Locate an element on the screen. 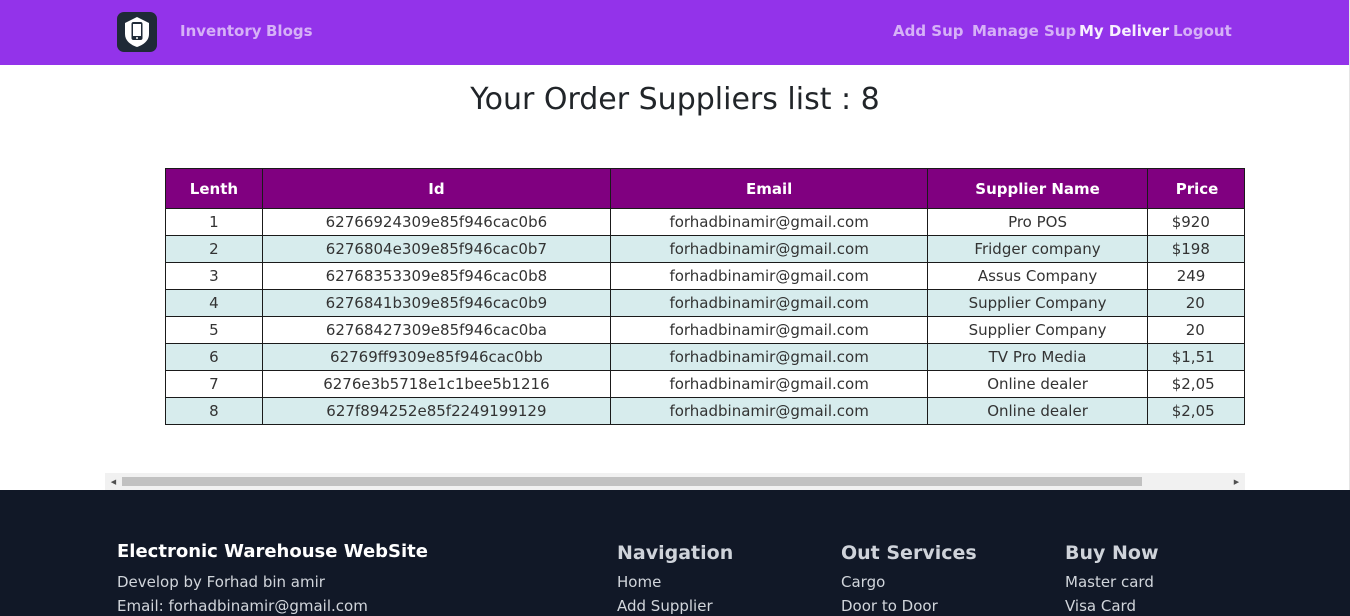  footer-email: Email: forhadbinamir@gmail.com is located at coordinates (242, 606).